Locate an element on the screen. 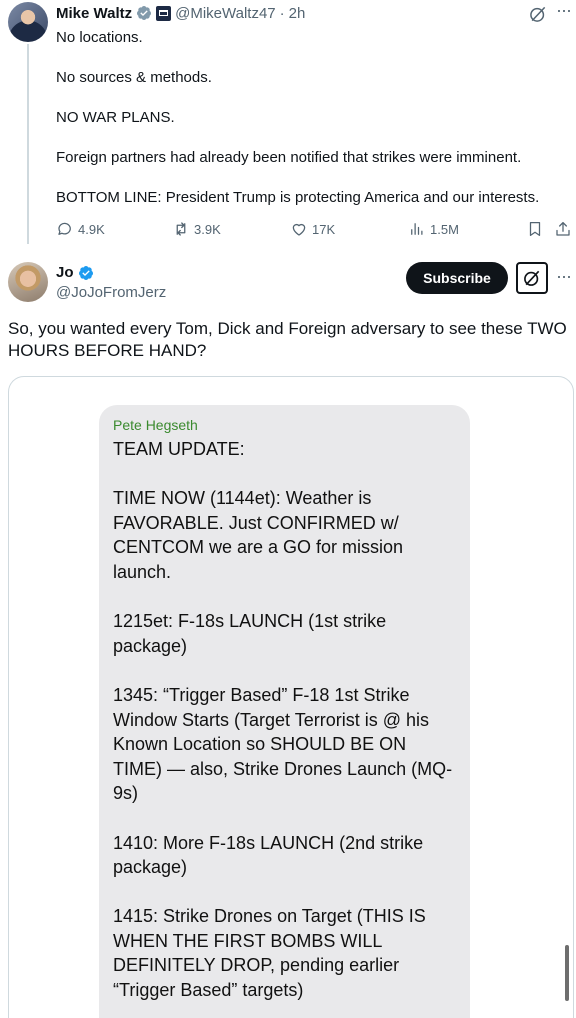  views-count: 1.5M is located at coordinates (444, 229).